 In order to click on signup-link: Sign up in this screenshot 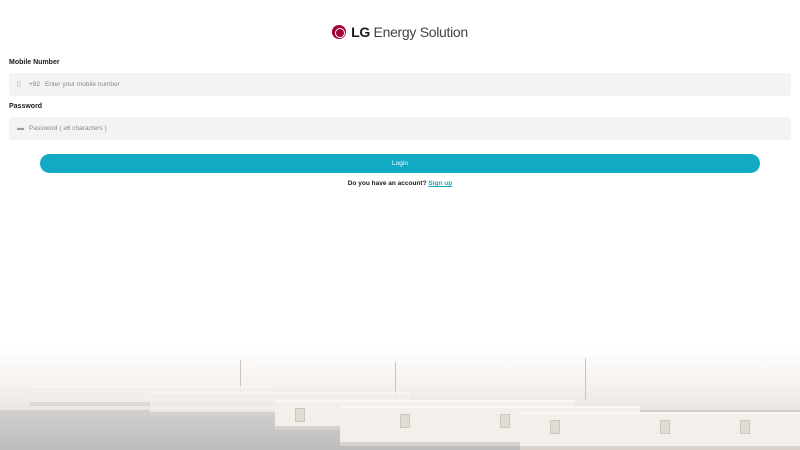, I will do `click(440, 183)`.